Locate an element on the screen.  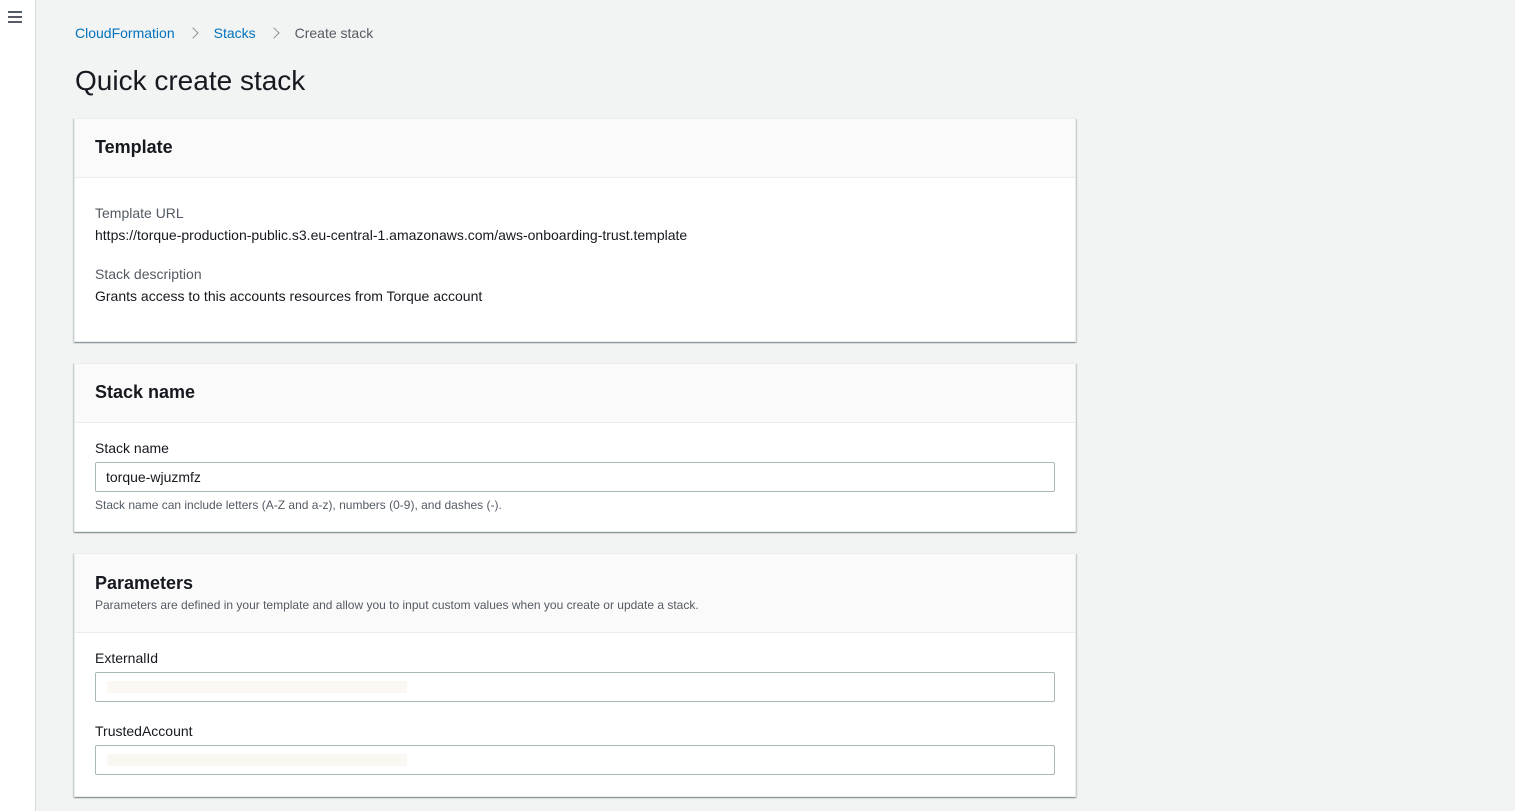
trusted-account-label: TrustedAccount is located at coordinates (144, 731).